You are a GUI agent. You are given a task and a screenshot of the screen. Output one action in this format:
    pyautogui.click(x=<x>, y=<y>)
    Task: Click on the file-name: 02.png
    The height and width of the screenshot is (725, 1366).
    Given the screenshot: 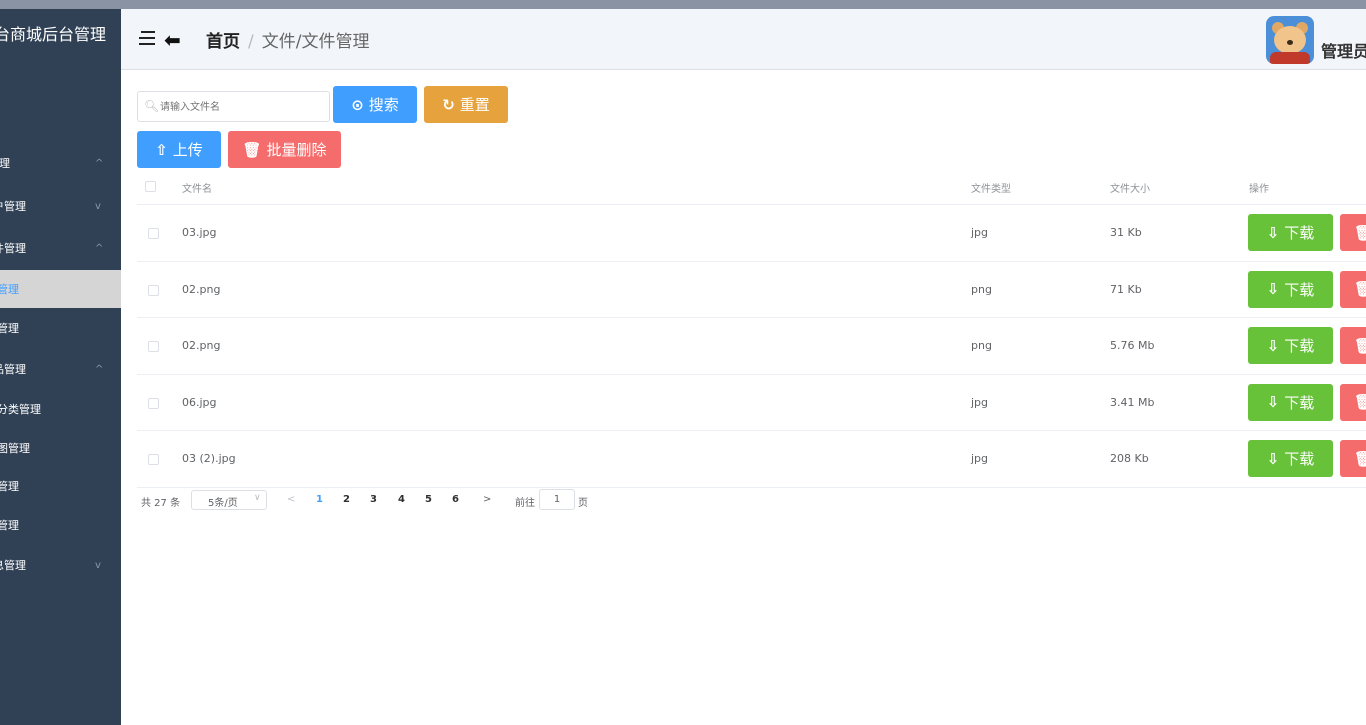 What is the action you would take?
    pyautogui.click(x=201, y=345)
    